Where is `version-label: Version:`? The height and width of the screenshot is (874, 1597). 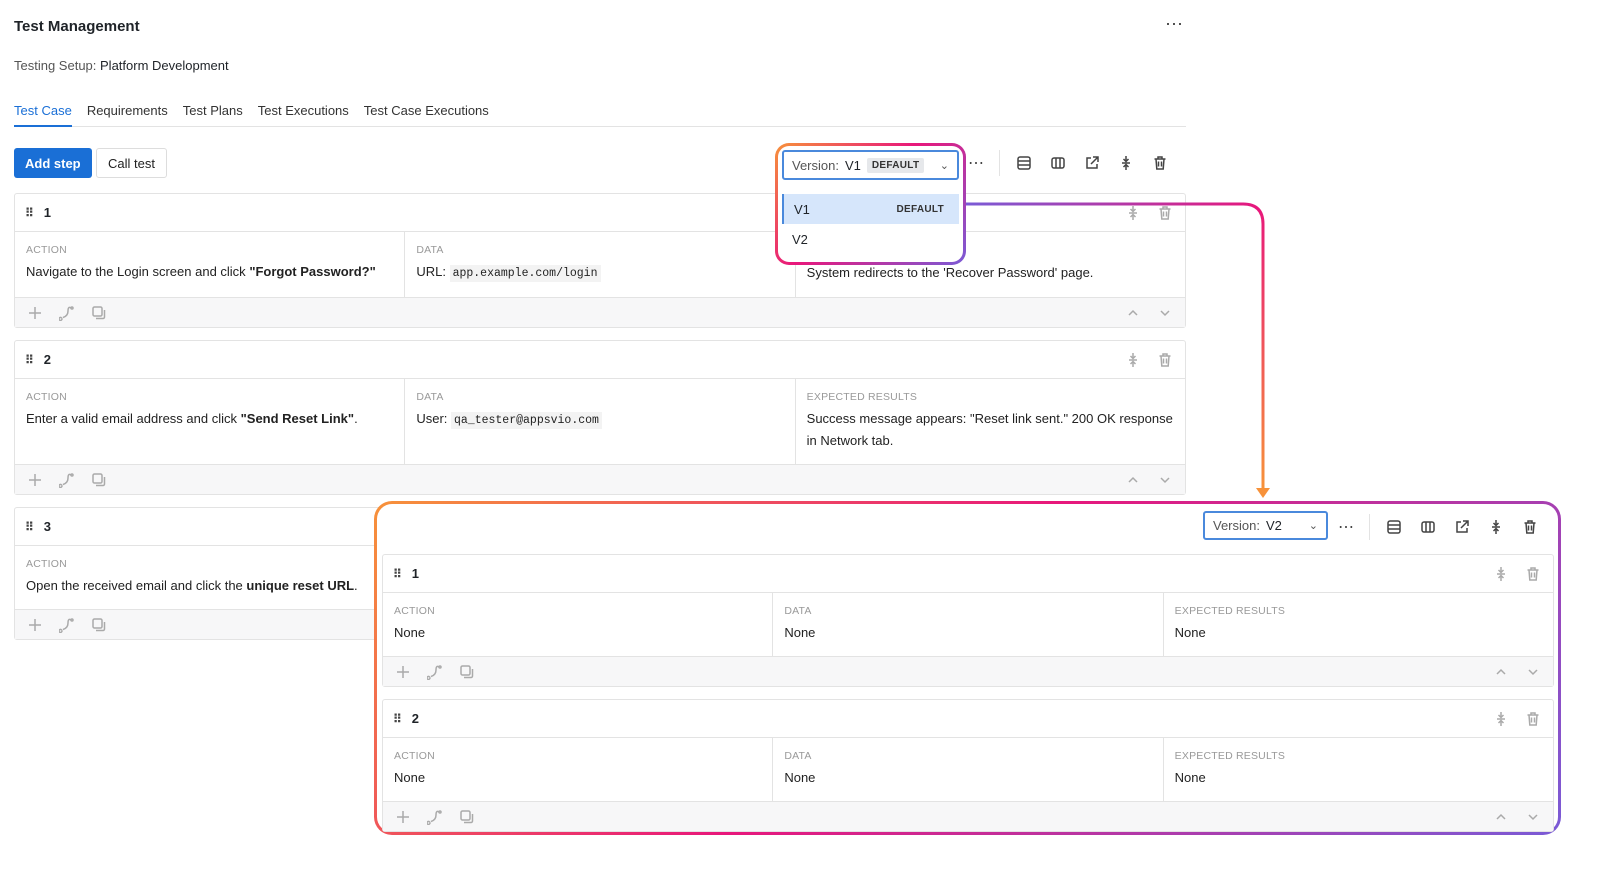
version-label: Version: is located at coordinates (1236, 525).